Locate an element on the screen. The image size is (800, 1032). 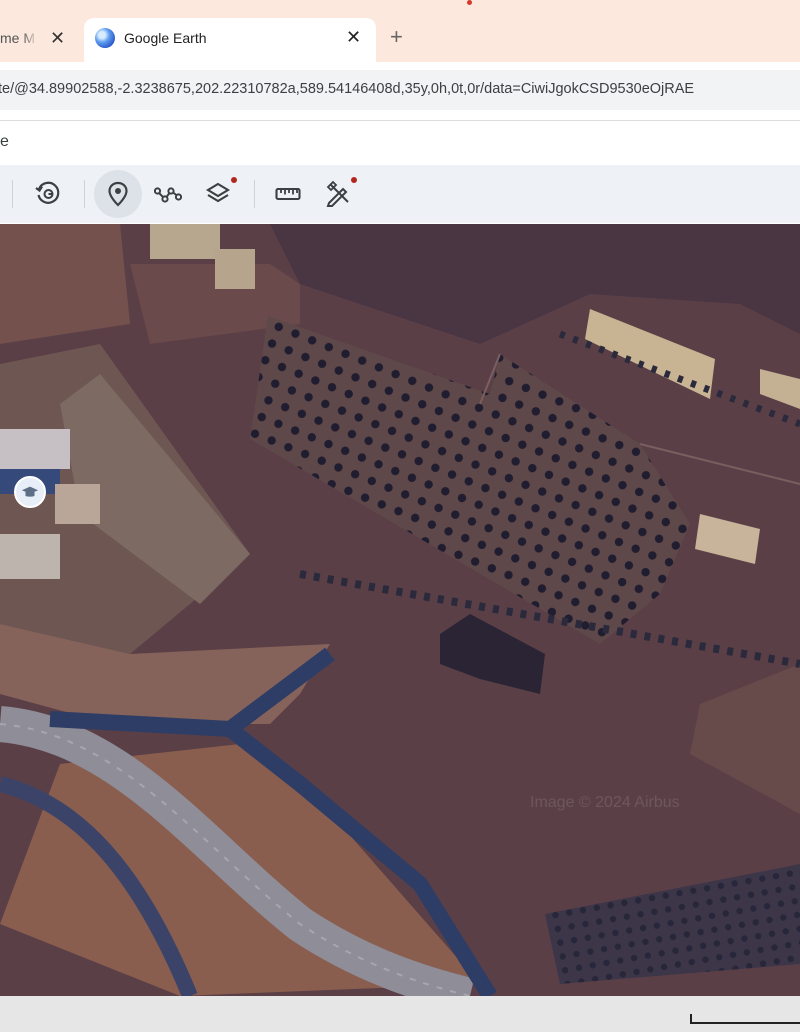
measure-button is located at coordinates (288, 194).